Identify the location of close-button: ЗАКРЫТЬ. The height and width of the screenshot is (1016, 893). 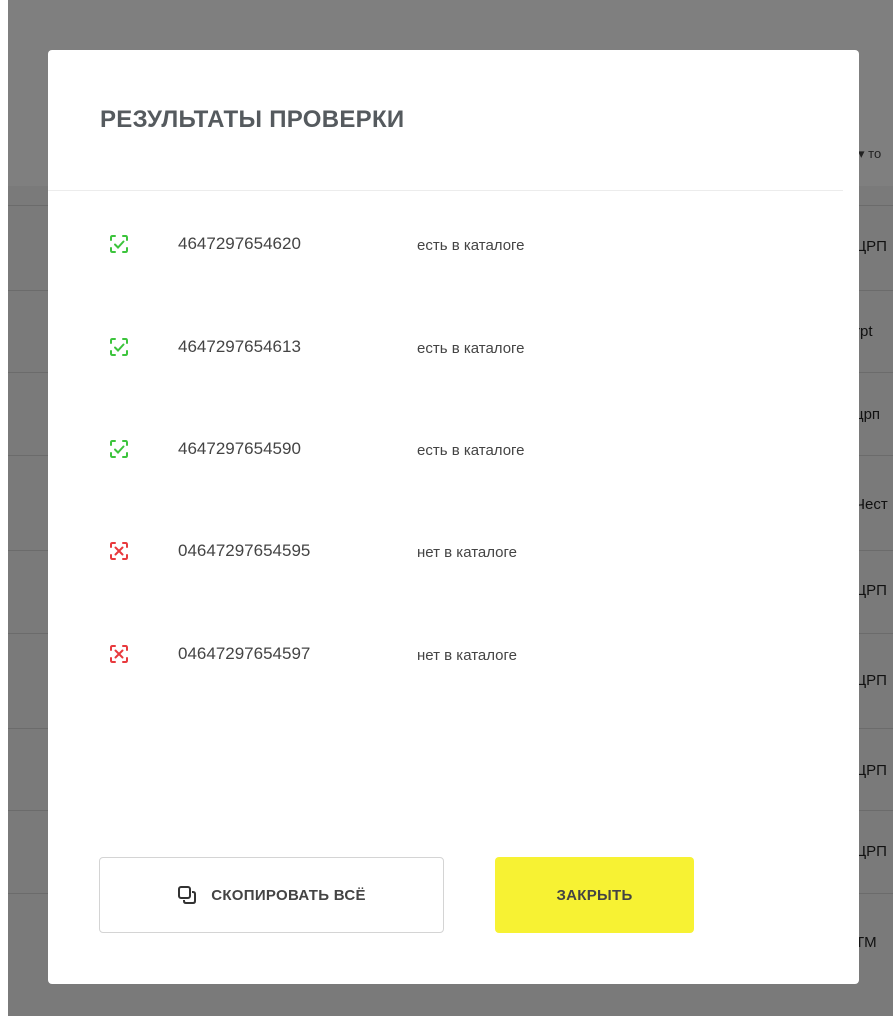
(594, 895).